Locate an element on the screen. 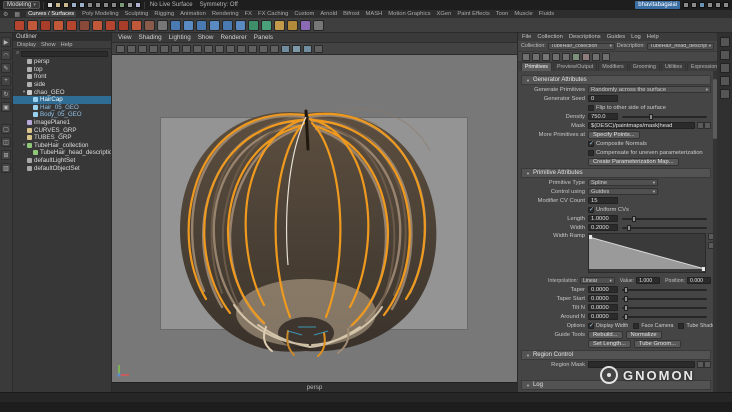 Image resolution: width=732 pixels, height=412 pixels. face-camera-checkbox is located at coordinates (636, 325).